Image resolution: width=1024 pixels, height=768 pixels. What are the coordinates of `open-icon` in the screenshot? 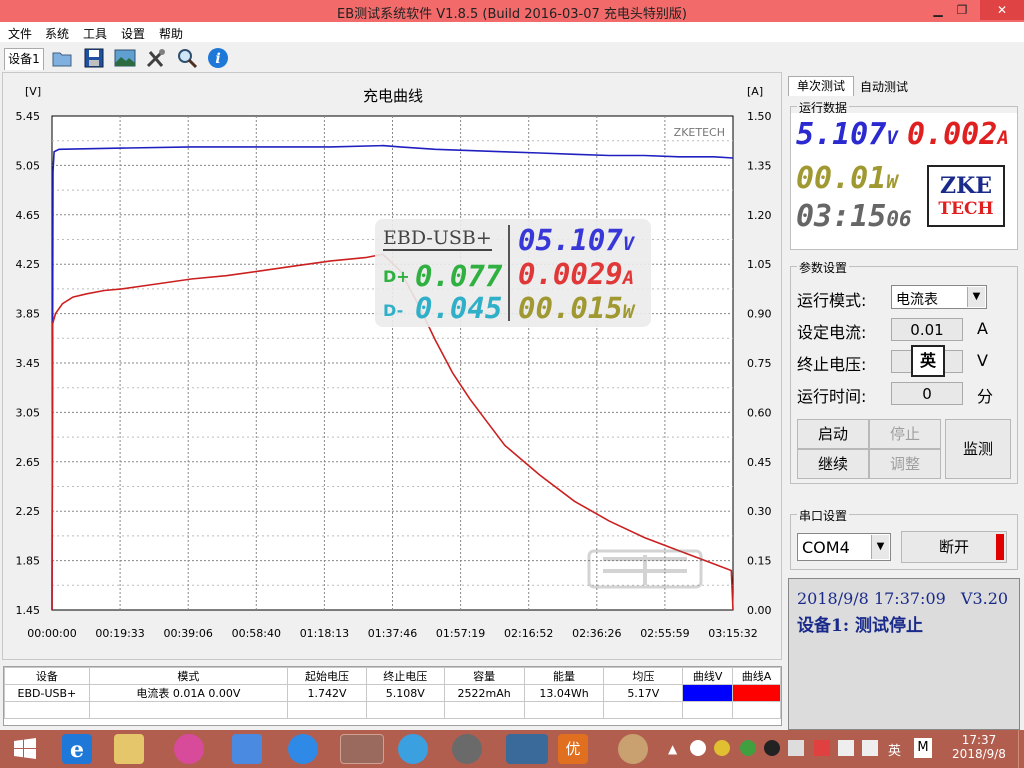 It's located at (62, 58).